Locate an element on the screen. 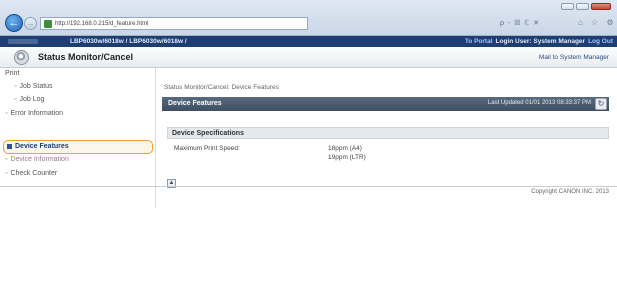  sub-section-title: Device Specifications is located at coordinates (208, 133).